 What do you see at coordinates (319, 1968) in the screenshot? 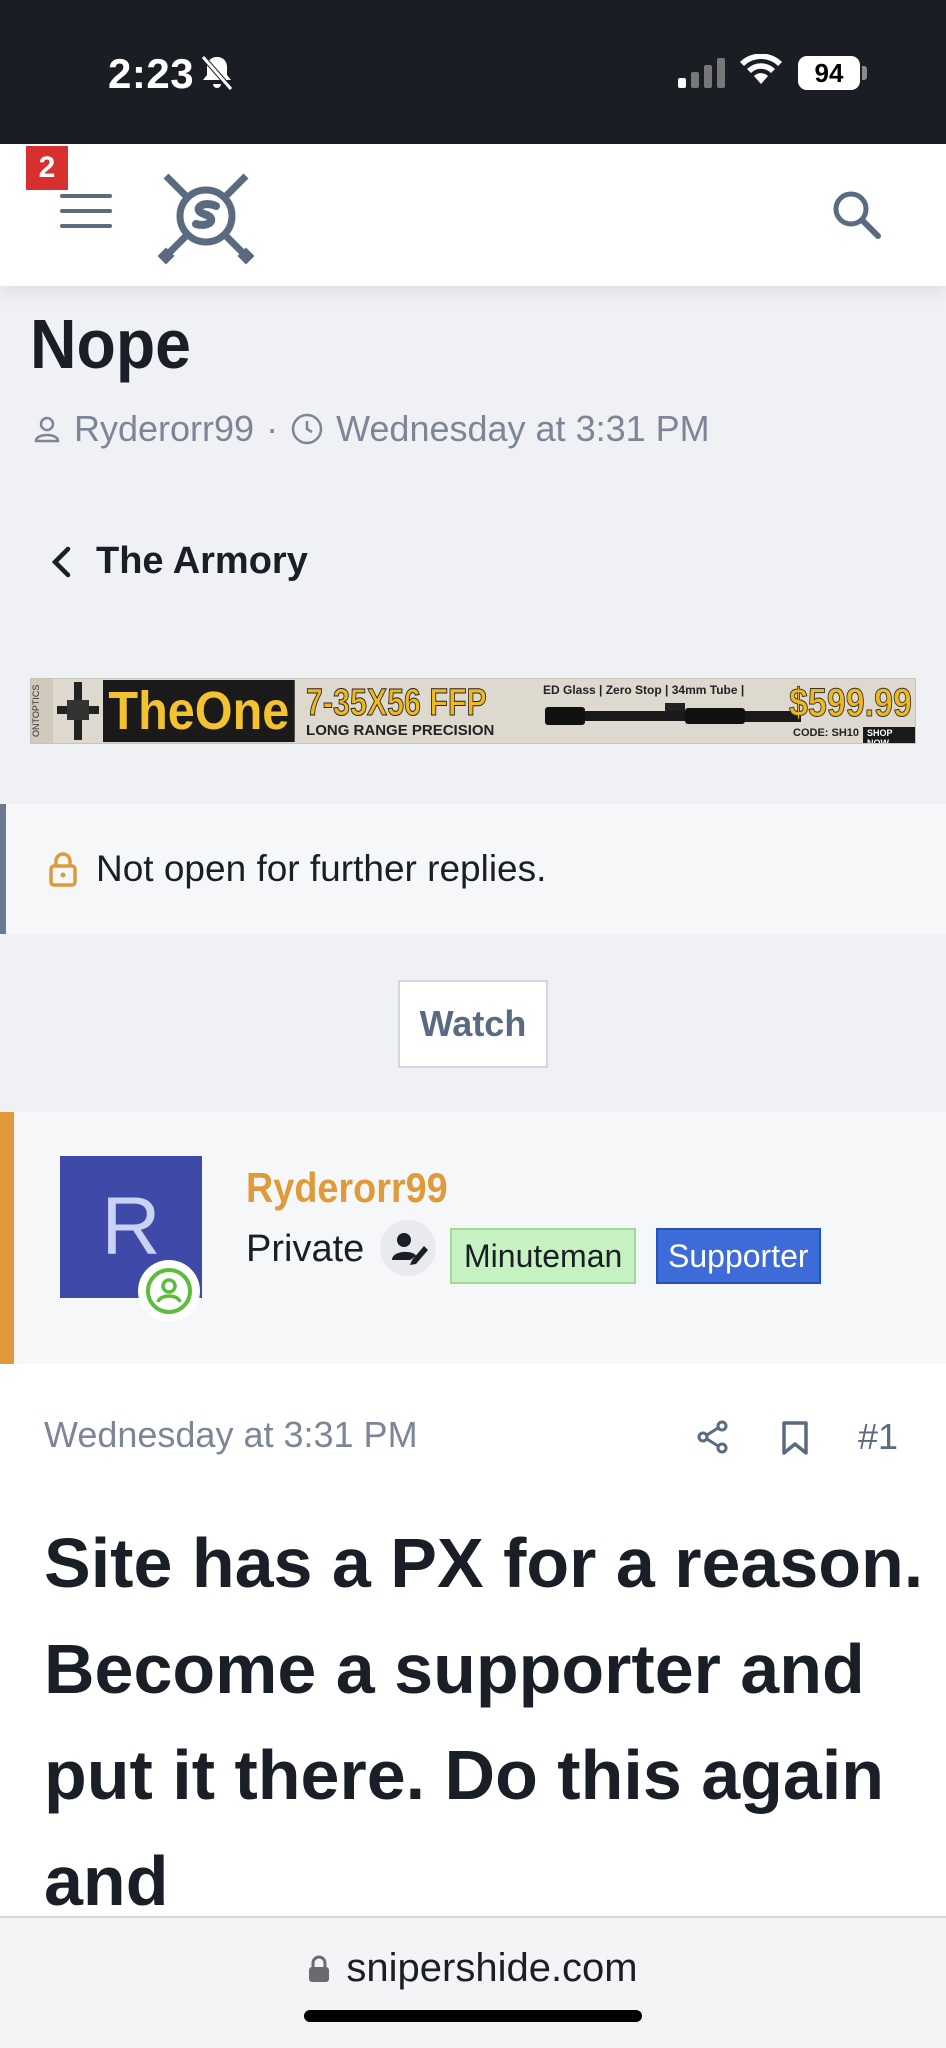
I see `padlock-icon` at bounding box center [319, 1968].